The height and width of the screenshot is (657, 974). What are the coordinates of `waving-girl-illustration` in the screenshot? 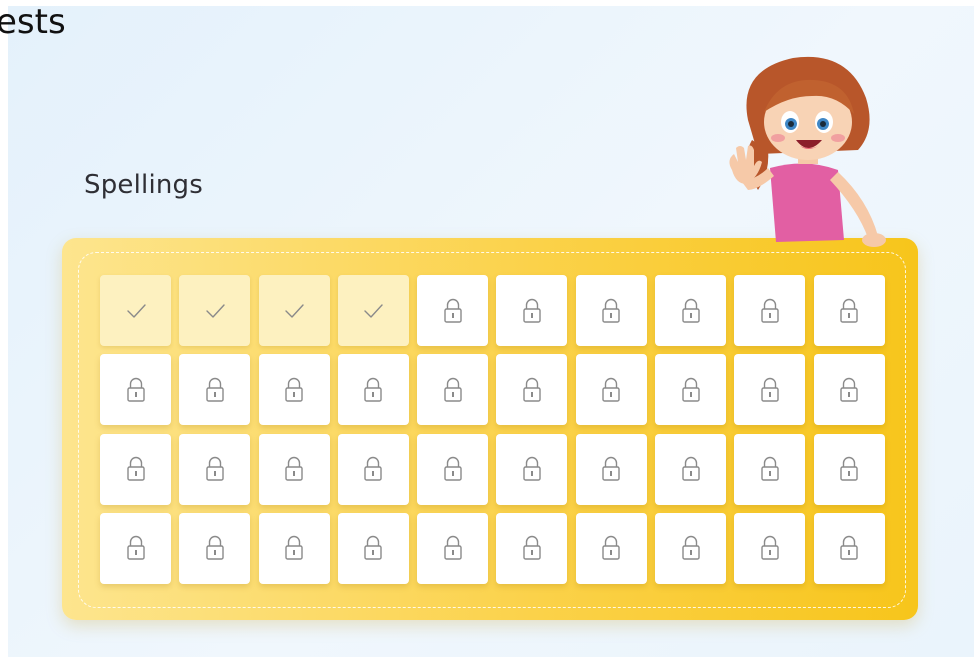 It's located at (807, 151).